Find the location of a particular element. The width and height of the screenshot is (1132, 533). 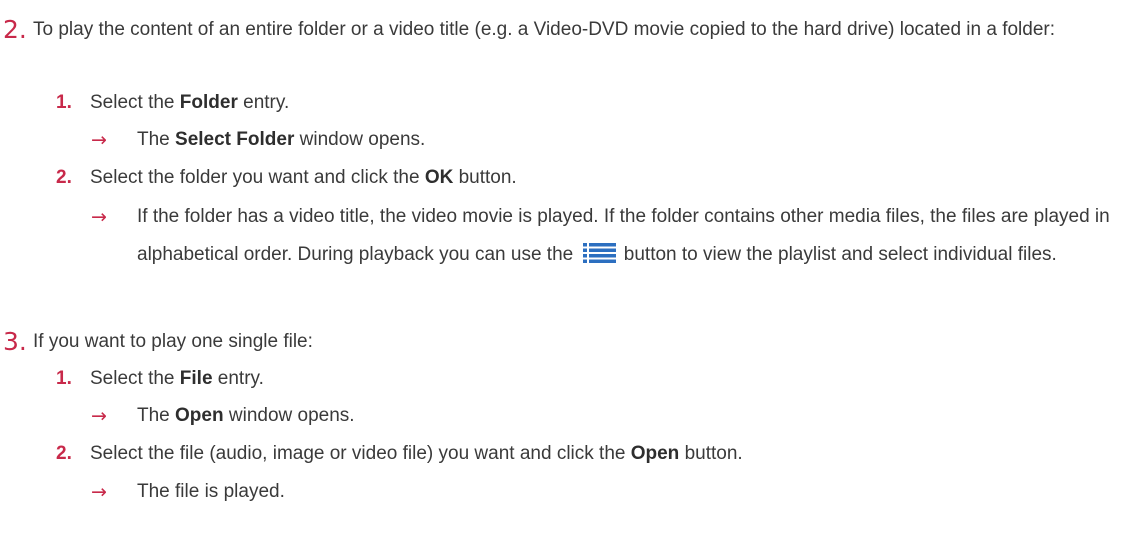

ui-term: OK is located at coordinates (439, 177).